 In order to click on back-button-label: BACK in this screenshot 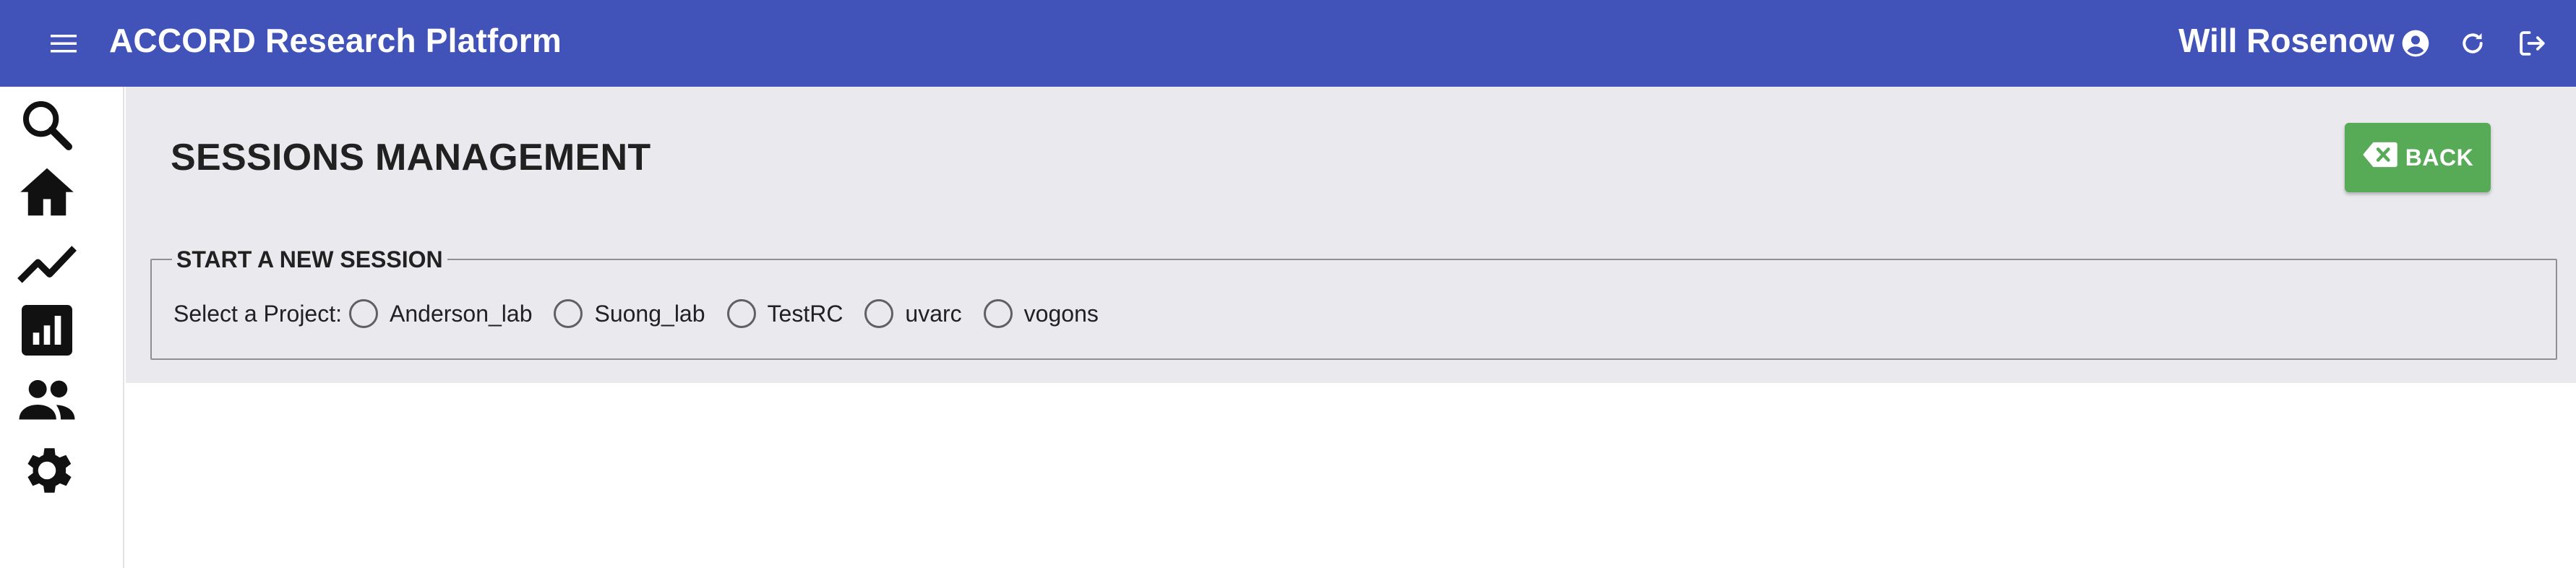, I will do `click(2440, 157)`.